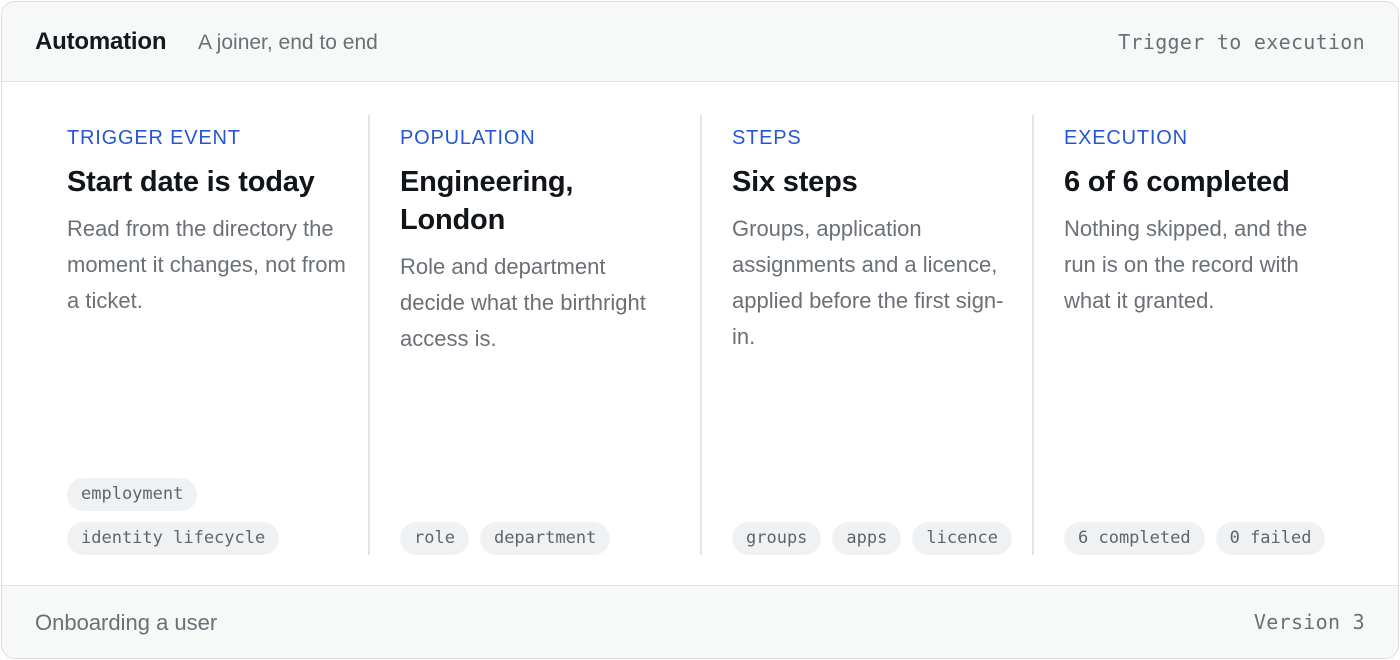 The width and height of the screenshot is (1400, 660). I want to click on tag: 0 failed, so click(1270, 538).